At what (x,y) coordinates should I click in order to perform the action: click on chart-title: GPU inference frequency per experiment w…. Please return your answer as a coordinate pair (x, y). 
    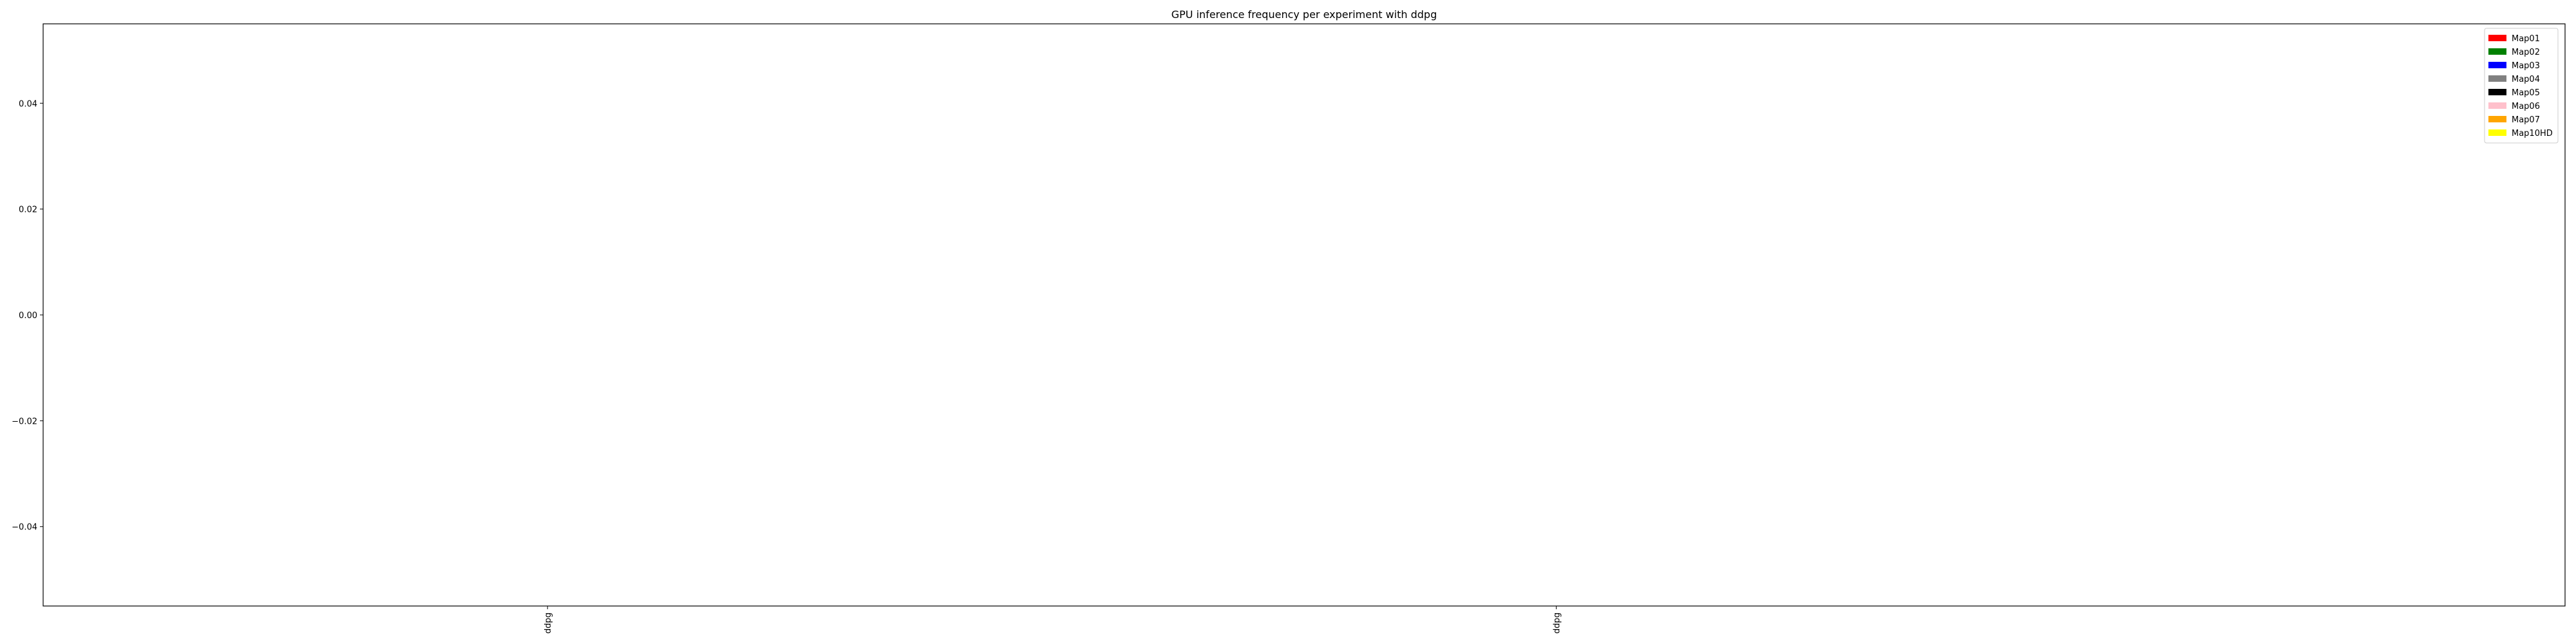
    Looking at the image, I should click on (1304, 14).